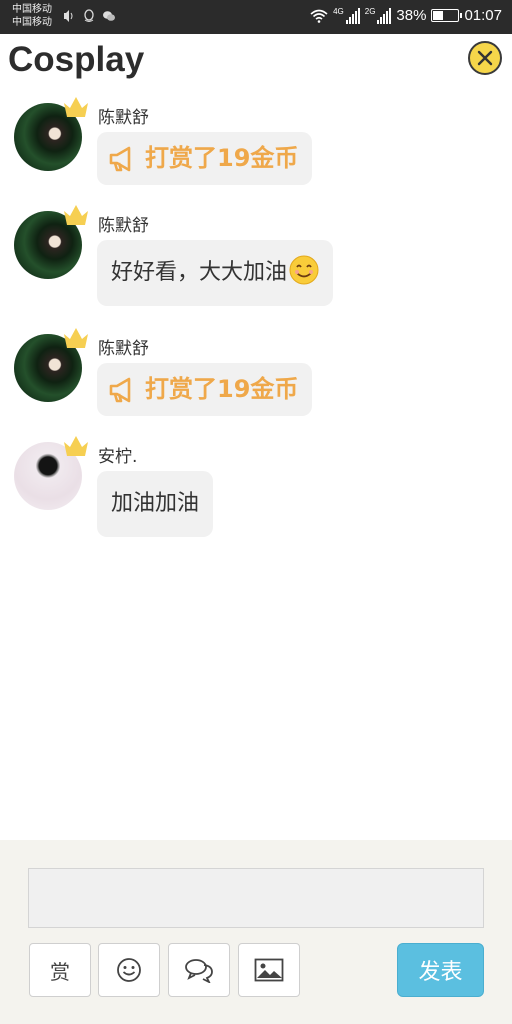 The width and height of the screenshot is (512, 1024). What do you see at coordinates (411, 15) in the screenshot?
I see `battery-percent: 38%` at bounding box center [411, 15].